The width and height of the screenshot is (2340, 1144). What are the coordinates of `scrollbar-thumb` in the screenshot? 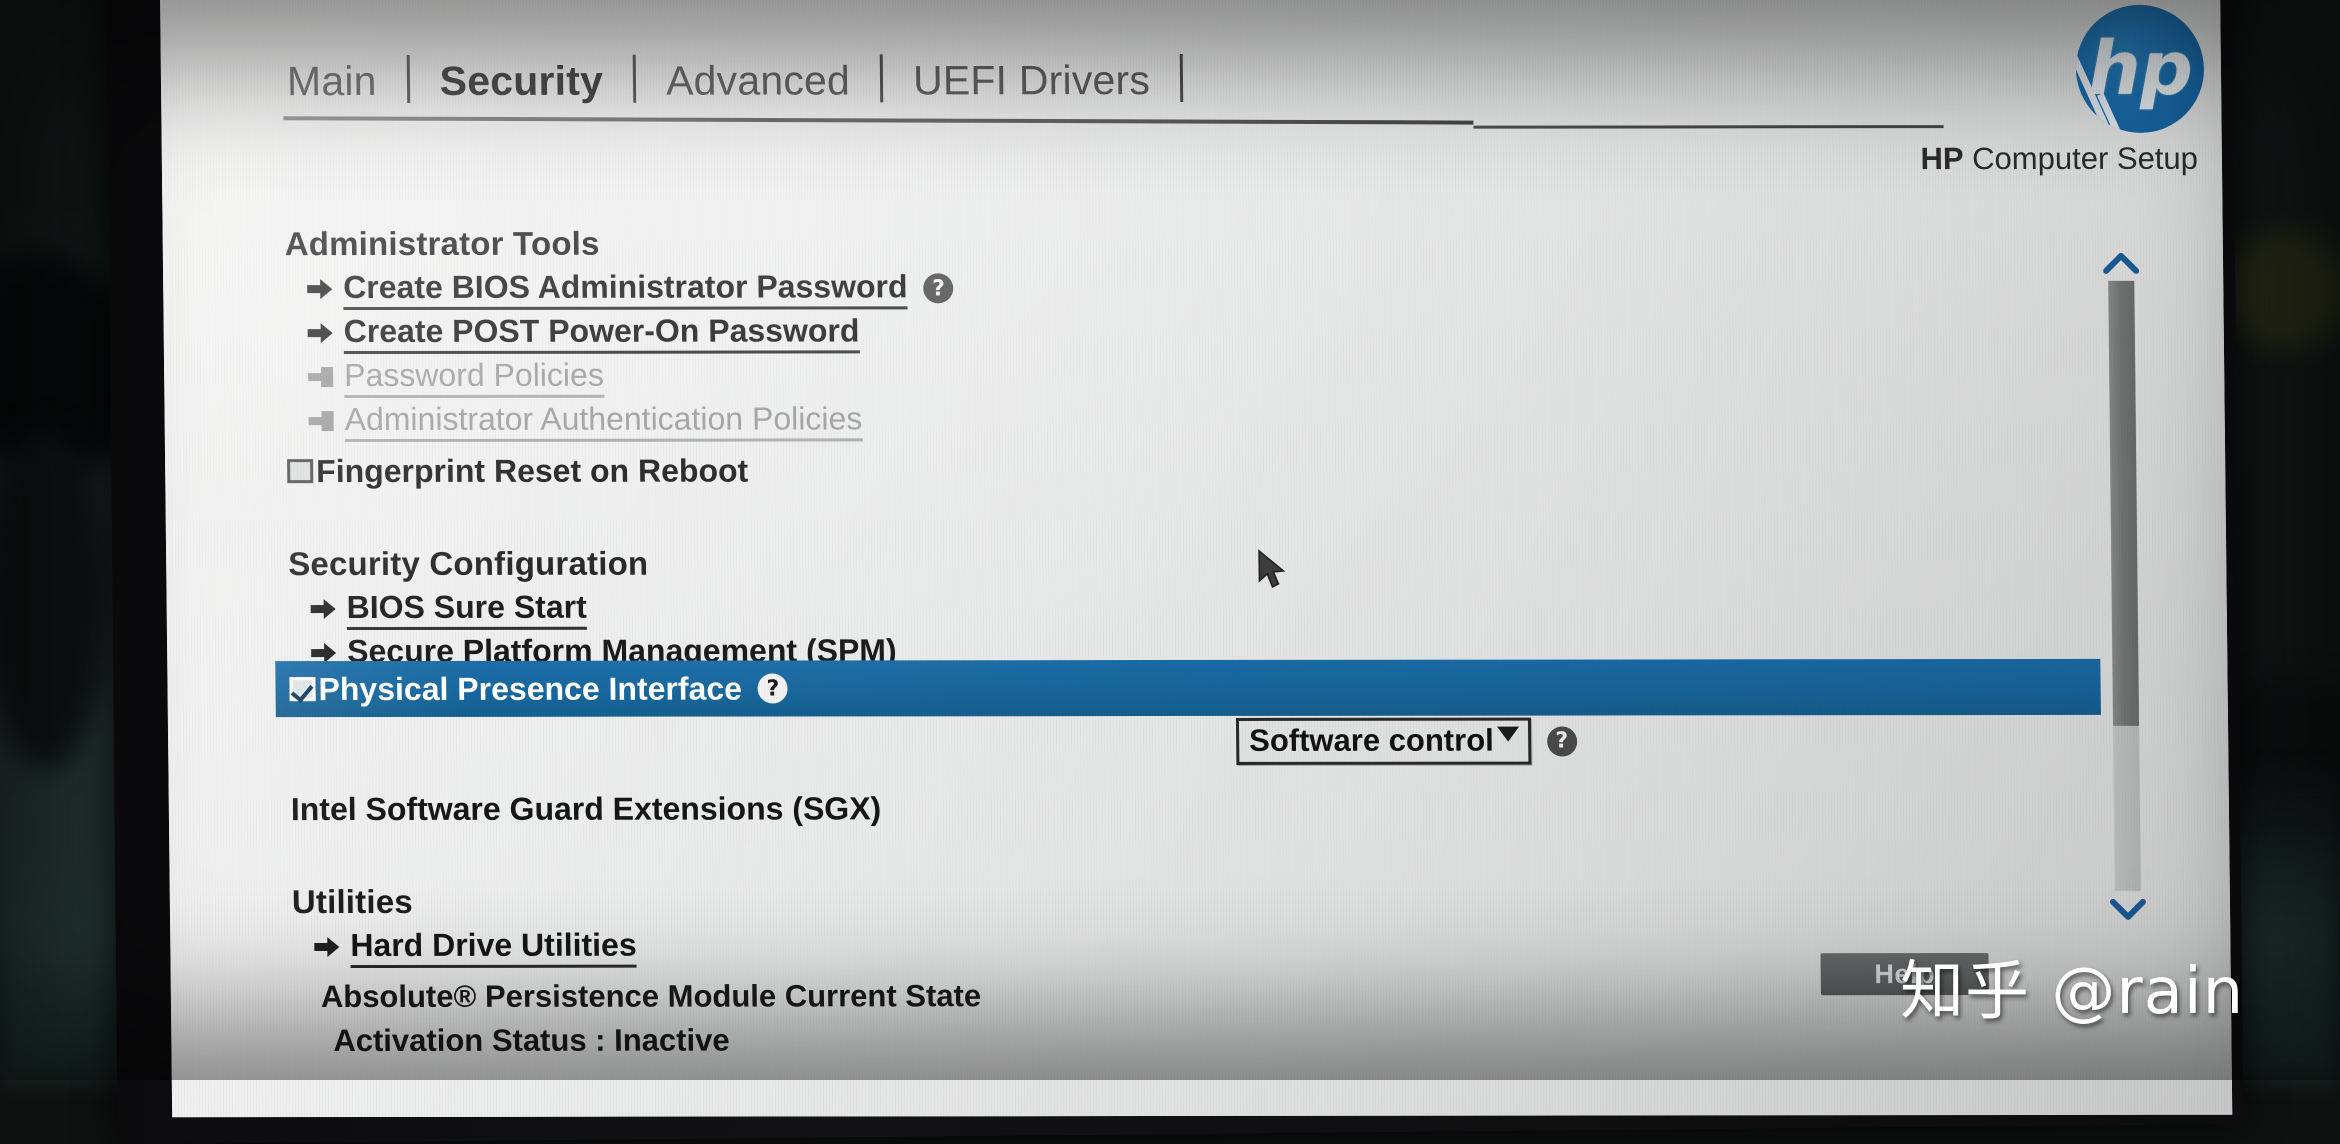 It's located at (2123, 503).